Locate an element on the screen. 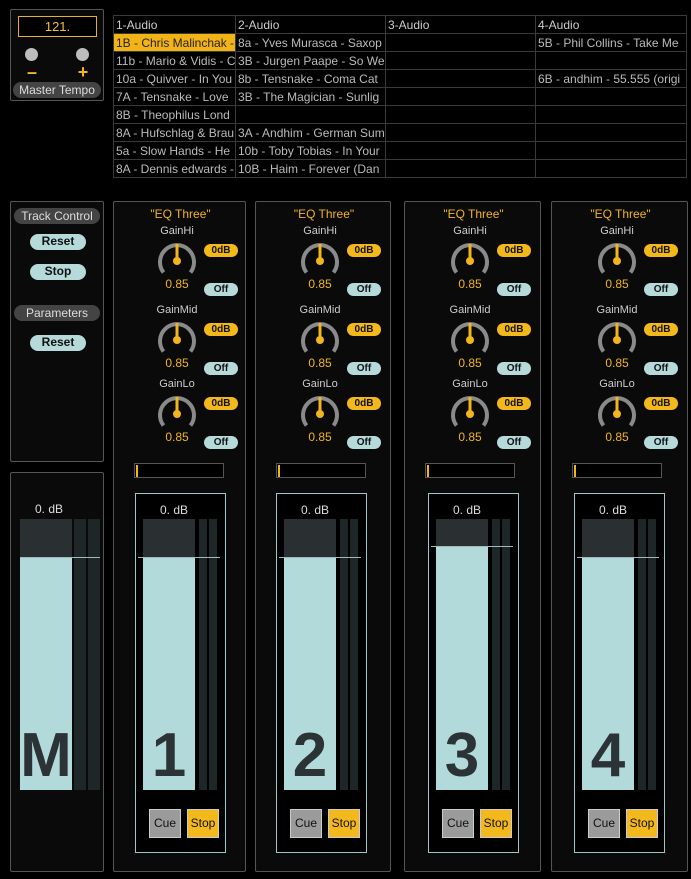 This screenshot has width=691, height=879. eq-param-label: GainLo is located at coordinates (470, 384).